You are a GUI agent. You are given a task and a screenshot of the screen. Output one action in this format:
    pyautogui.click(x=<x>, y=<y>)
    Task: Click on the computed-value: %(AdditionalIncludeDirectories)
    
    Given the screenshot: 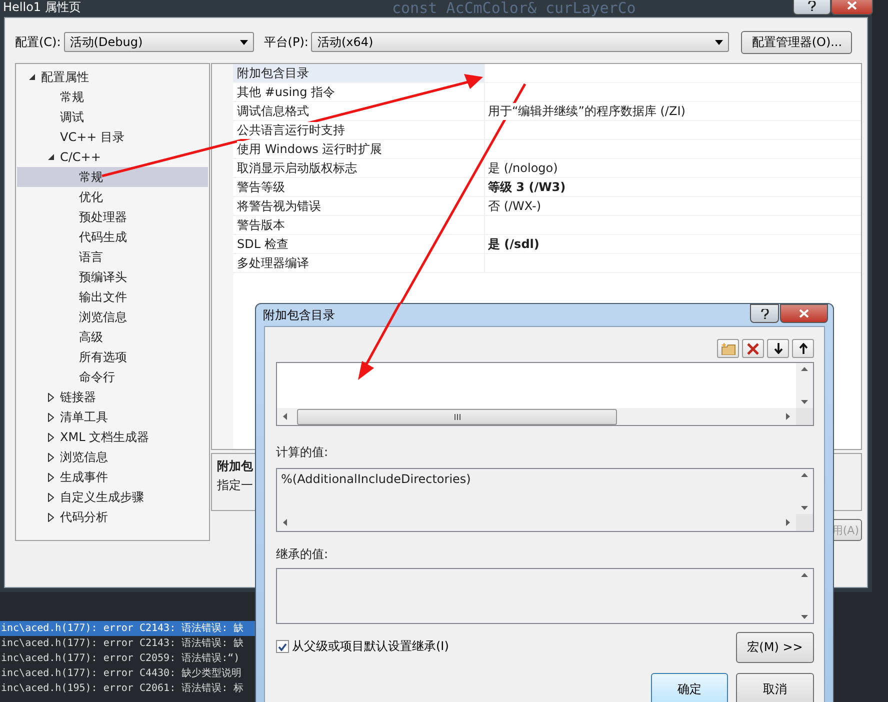 What is the action you would take?
    pyautogui.click(x=376, y=479)
    